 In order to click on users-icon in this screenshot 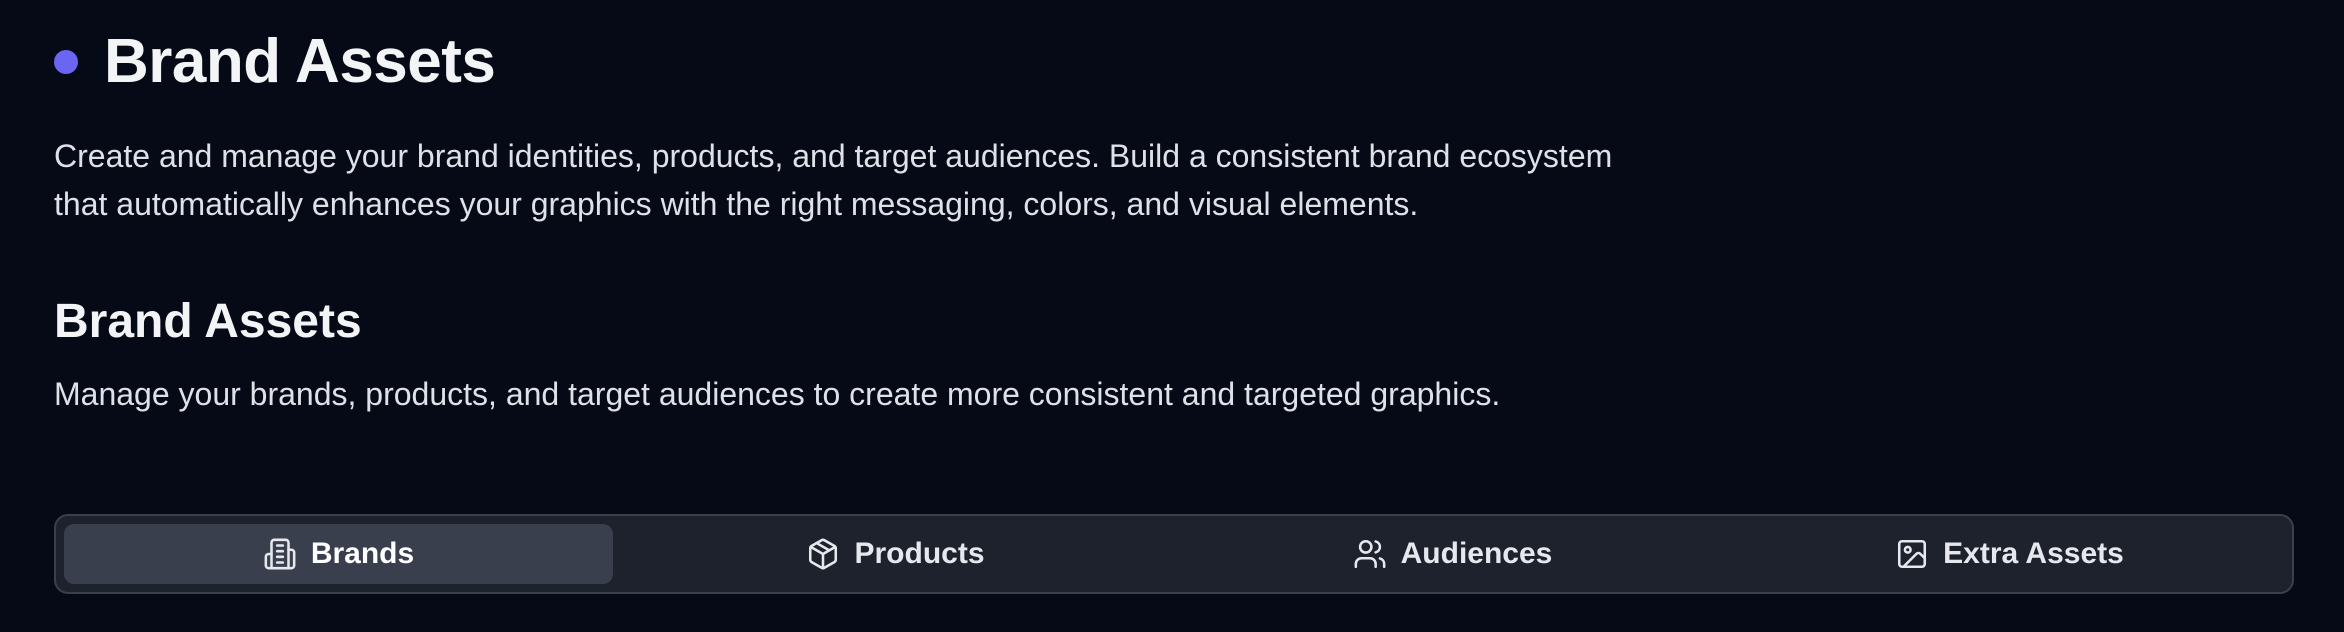, I will do `click(1370, 554)`.